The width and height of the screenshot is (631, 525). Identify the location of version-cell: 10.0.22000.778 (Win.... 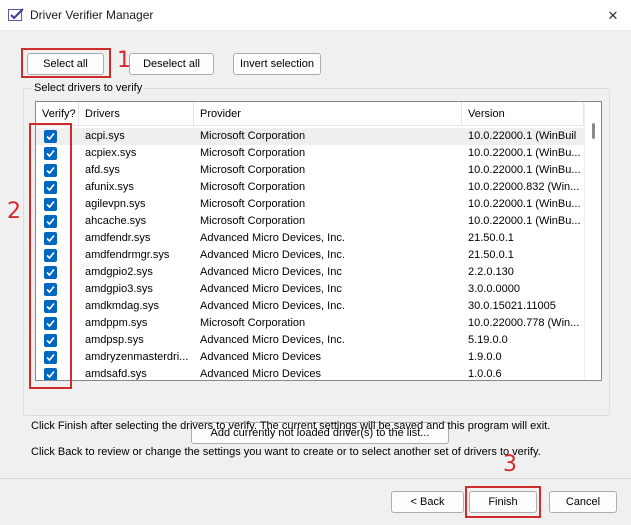
(524, 323).